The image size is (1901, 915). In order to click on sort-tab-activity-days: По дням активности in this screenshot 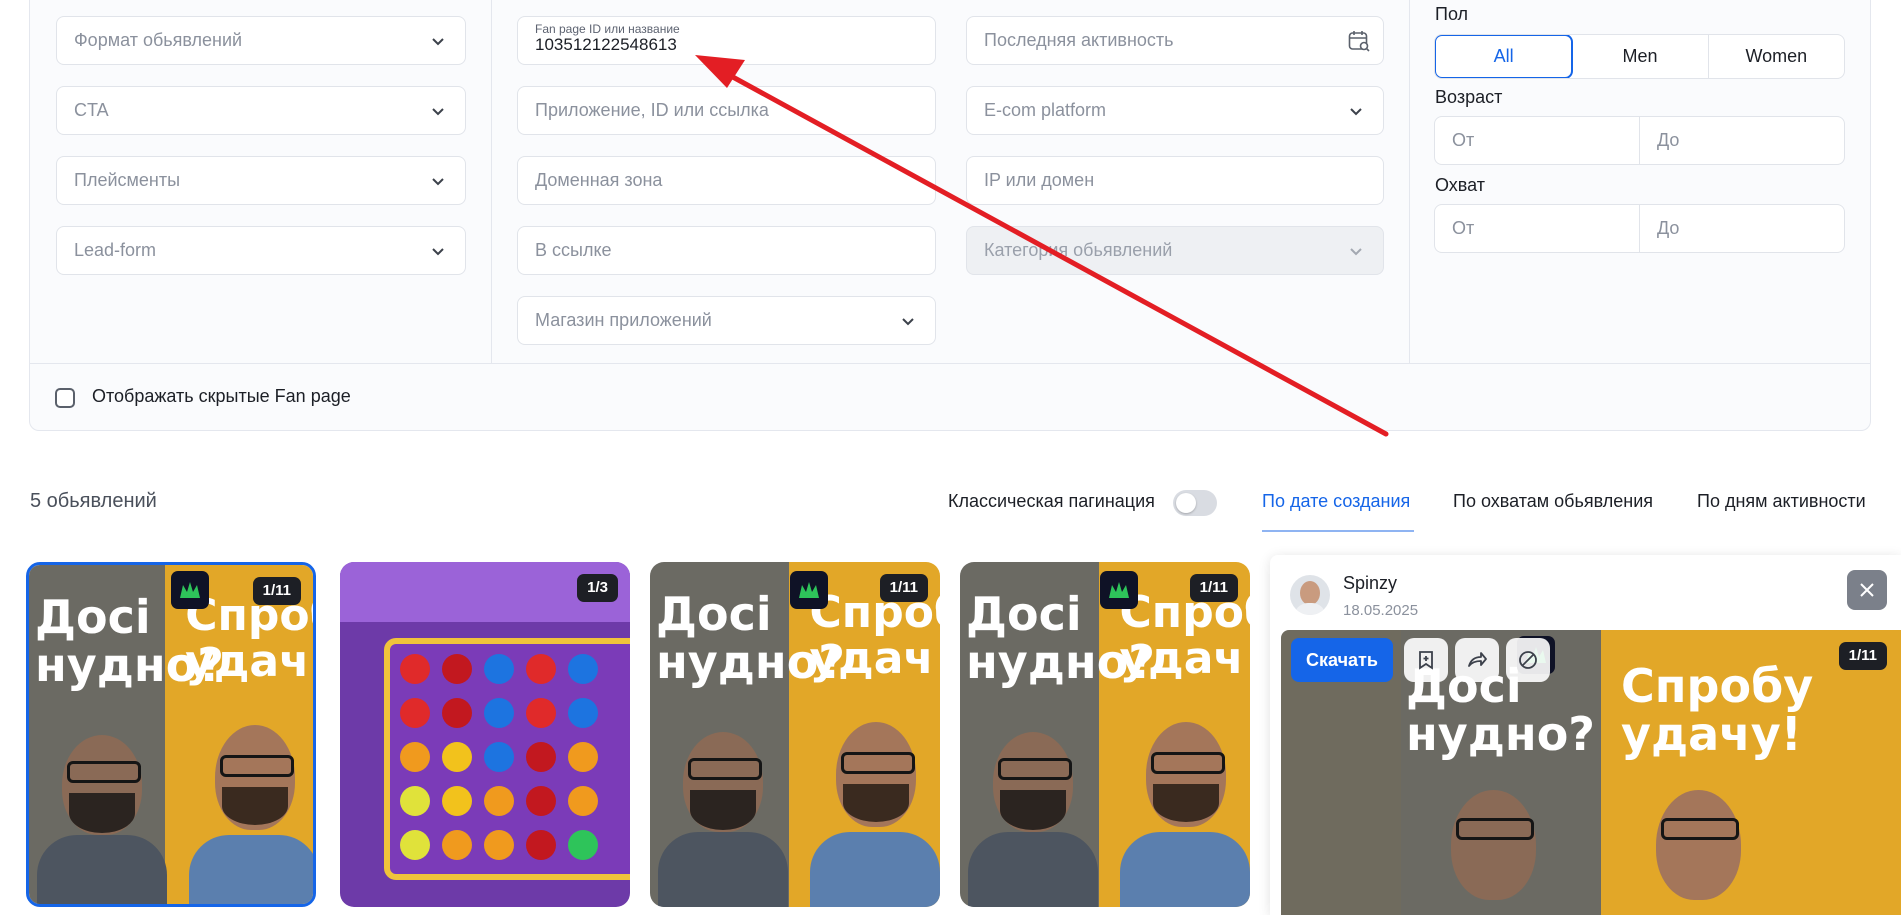, I will do `click(1781, 501)`.